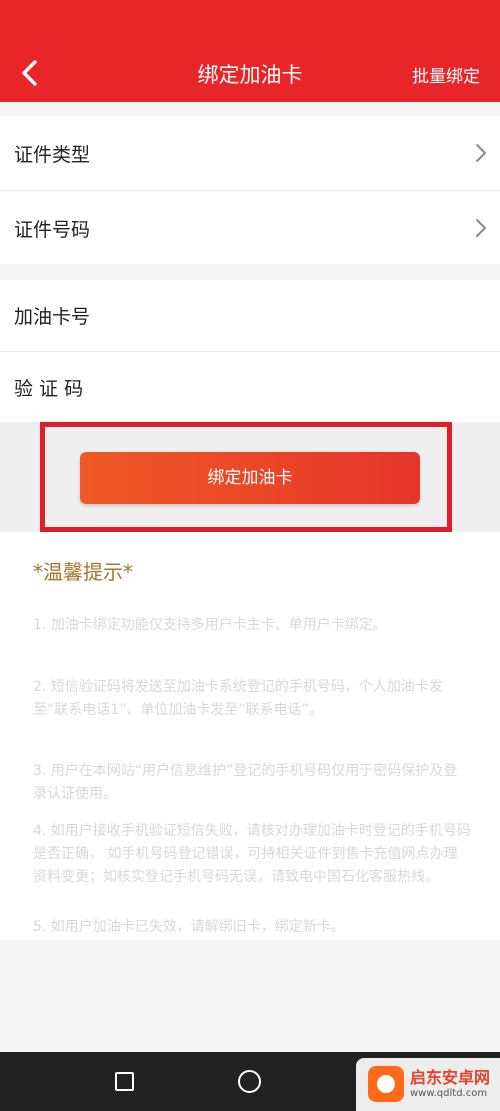 The height and width of the screenshot is (1111, 500). I want to click on submit-section: 绑定加油卡, so click(250, 477).